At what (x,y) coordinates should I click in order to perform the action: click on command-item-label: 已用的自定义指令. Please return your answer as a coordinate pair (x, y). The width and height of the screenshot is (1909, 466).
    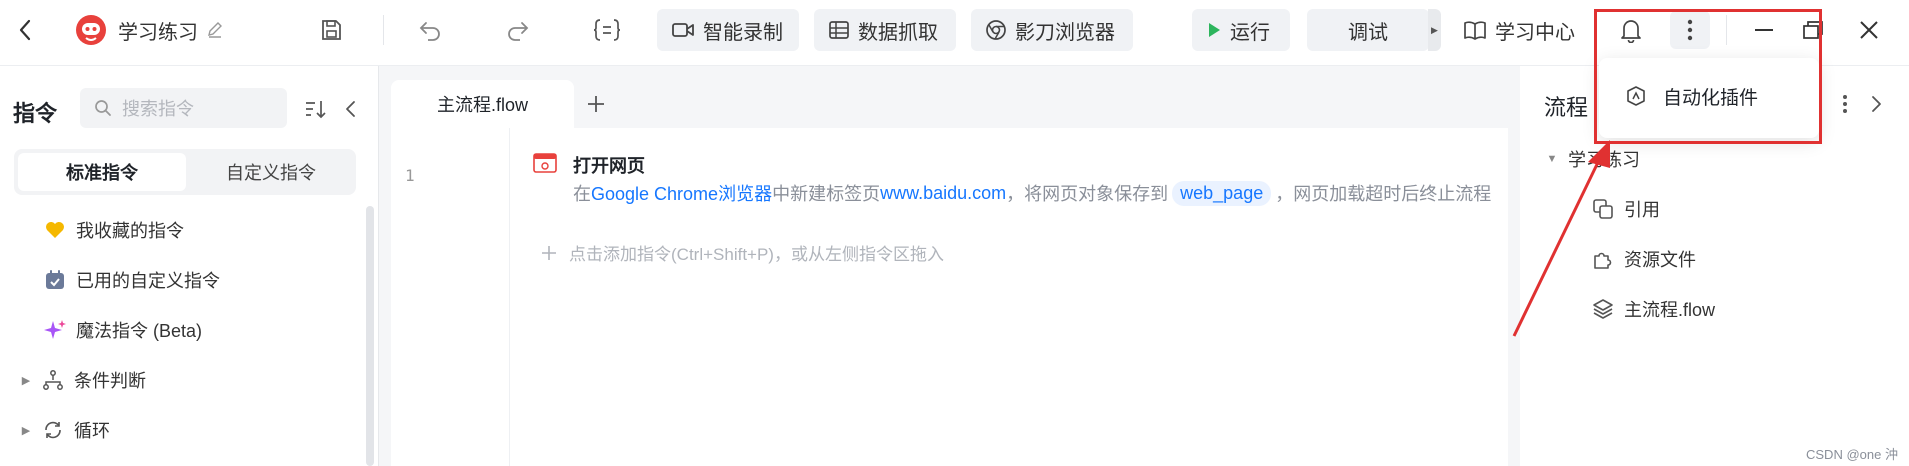
    Looking at the image, I should click on (148, 281).